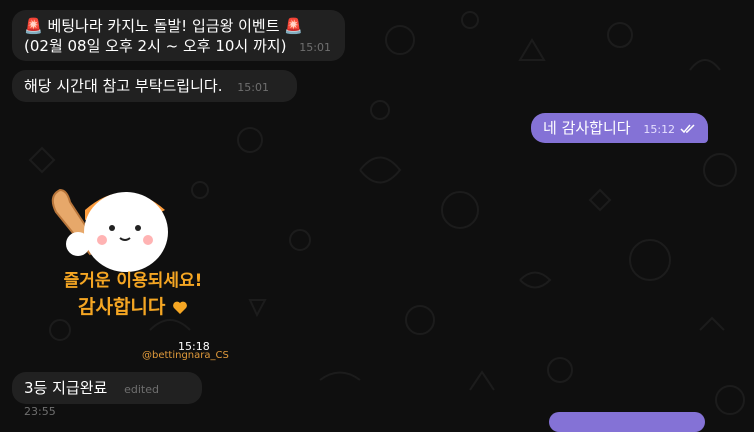  I want to click on message-text-line: (02월 08일 오후 2시 ~ 오후 10시 까지), so click(155, 46).